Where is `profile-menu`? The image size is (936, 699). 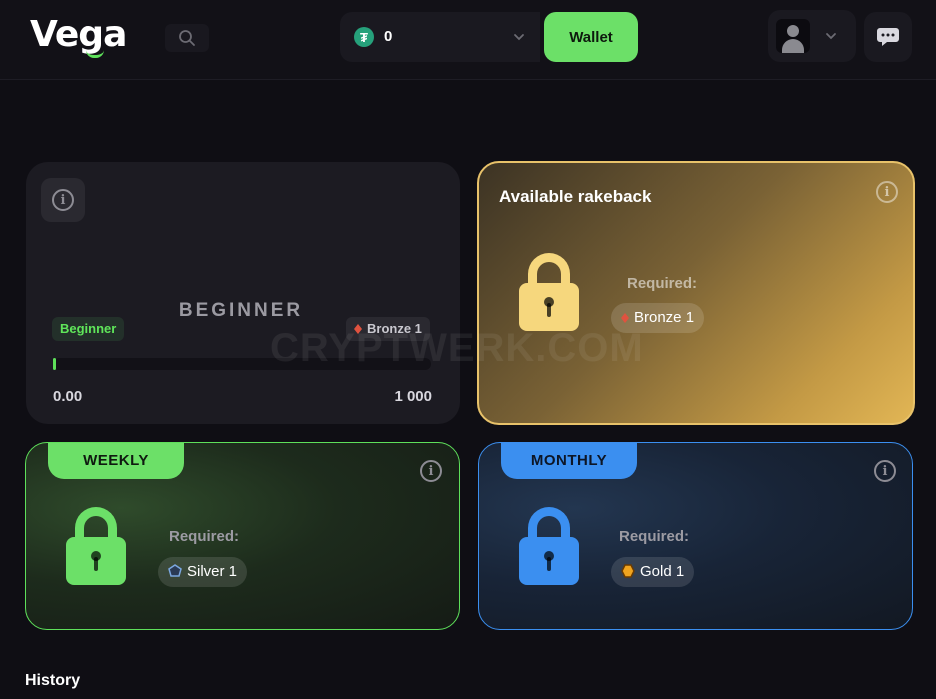 profile-menu is located at coordinates (812, 36).